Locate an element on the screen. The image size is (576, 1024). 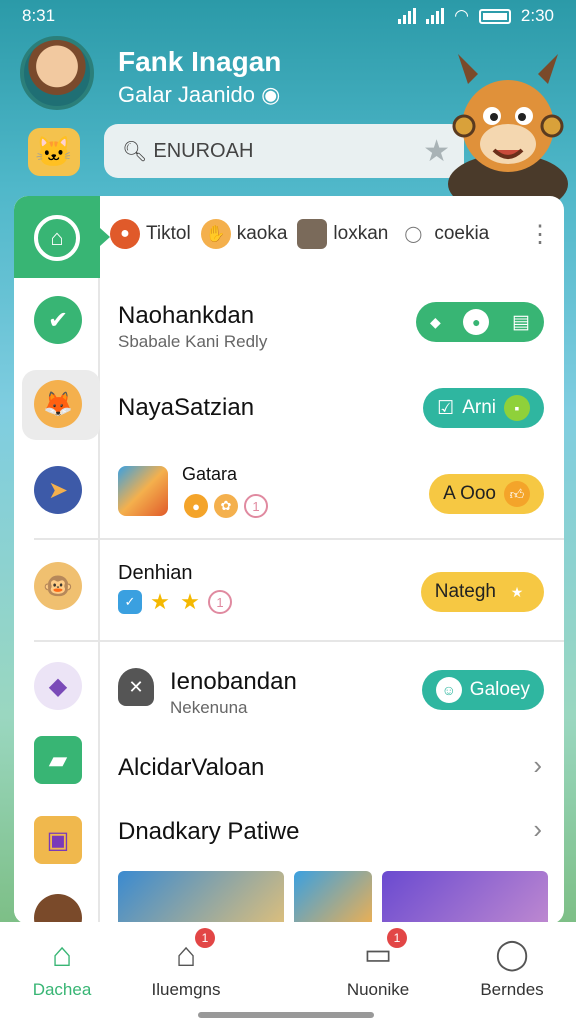
tools-icon: ✕ is located at coordinates (136, 687).